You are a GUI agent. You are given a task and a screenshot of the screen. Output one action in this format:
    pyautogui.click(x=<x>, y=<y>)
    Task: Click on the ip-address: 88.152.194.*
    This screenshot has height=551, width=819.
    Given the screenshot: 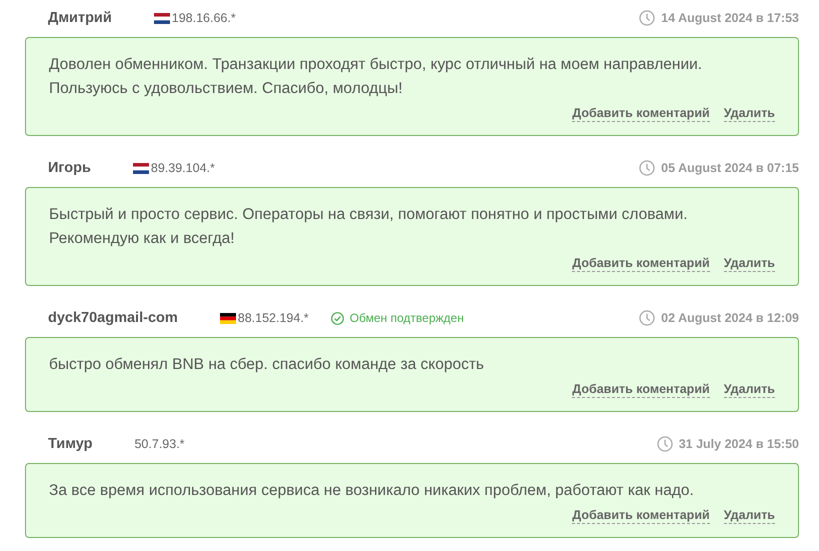 What is the action you would take?
    pyautogui.click(x=273, y=318)
    